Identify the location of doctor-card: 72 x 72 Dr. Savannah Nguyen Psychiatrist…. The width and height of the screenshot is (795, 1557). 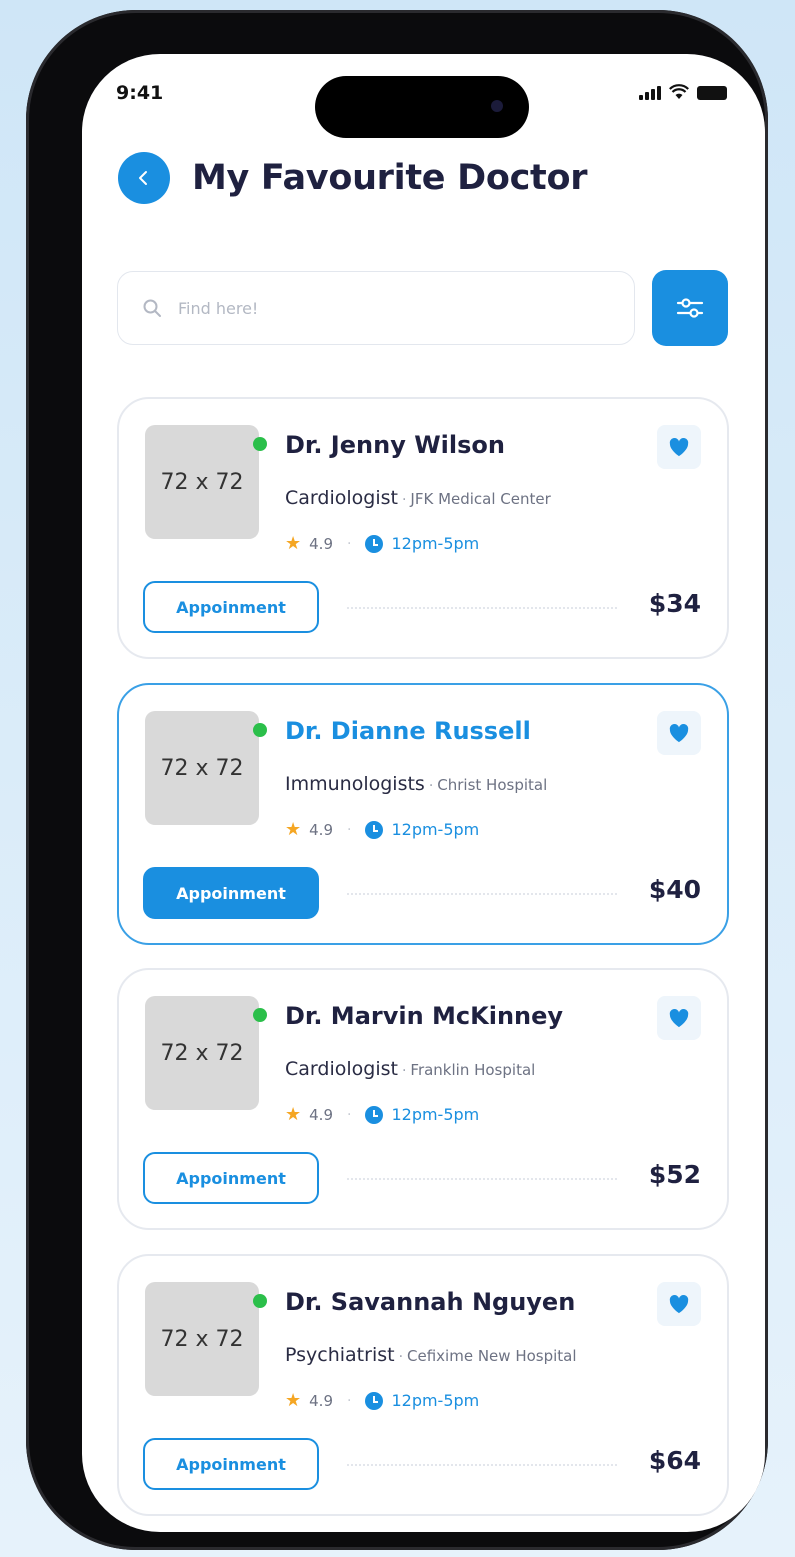
(423, 1385).